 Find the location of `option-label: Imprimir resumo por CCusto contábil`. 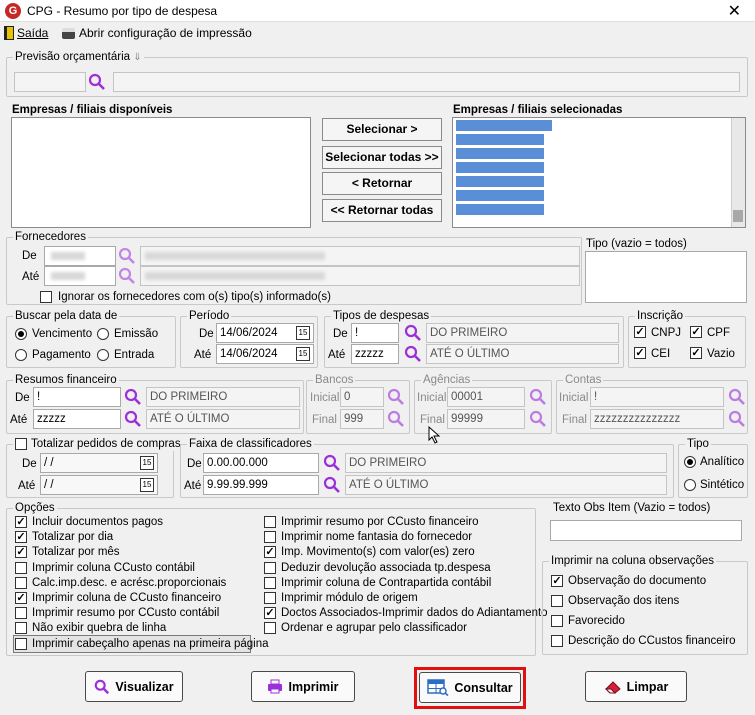

option-label: Imprimir resumo por CCusto contábil is located at coordinates (126, 613).